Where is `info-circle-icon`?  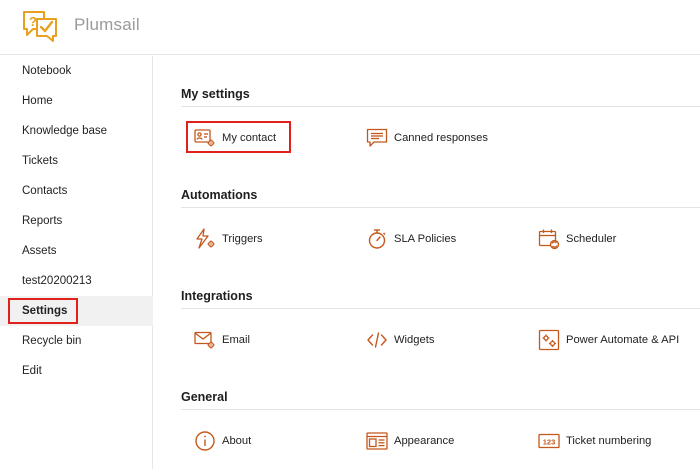
info-circle-icon is located at coordinates (205, 441).